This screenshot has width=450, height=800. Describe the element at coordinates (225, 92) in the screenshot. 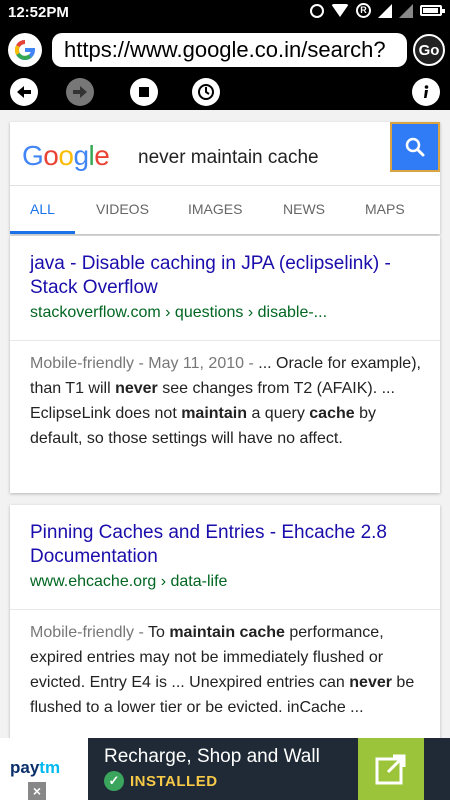

I see `browser-toolbar` at that location.